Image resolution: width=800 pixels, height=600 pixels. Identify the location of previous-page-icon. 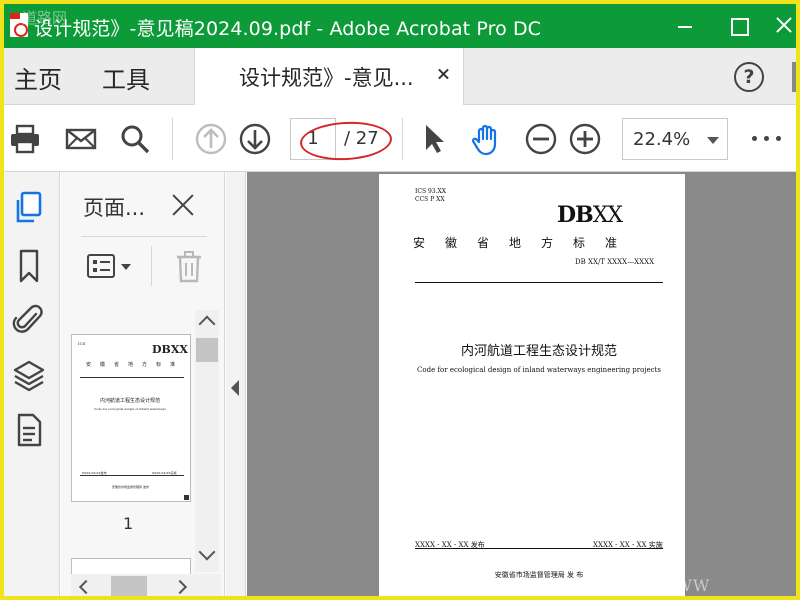
(211, 139).